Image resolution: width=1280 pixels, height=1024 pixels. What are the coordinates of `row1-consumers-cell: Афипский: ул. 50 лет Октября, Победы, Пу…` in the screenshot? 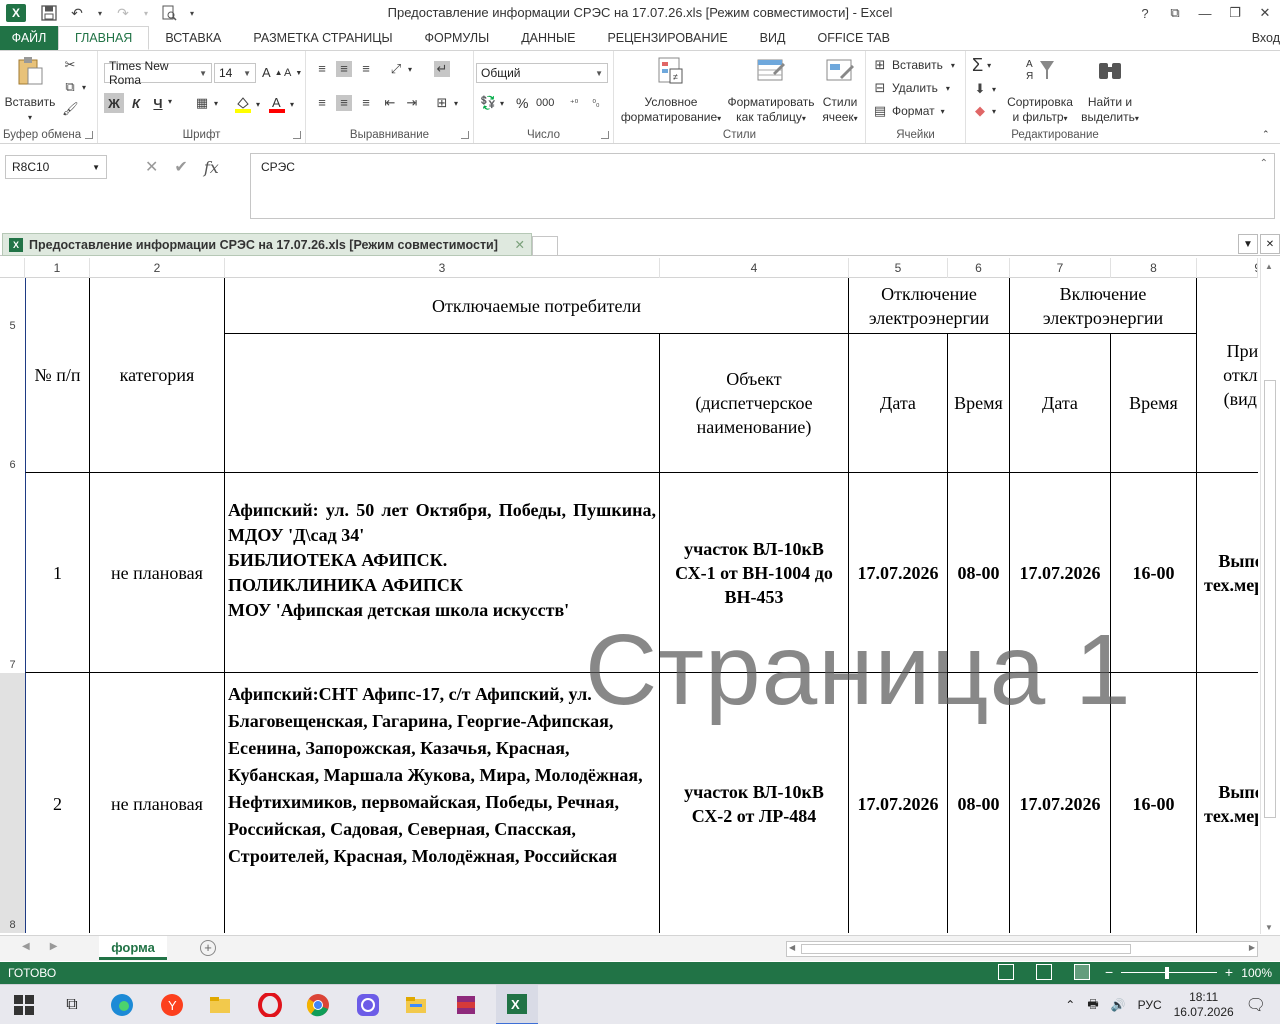 It's located at (442, 573).